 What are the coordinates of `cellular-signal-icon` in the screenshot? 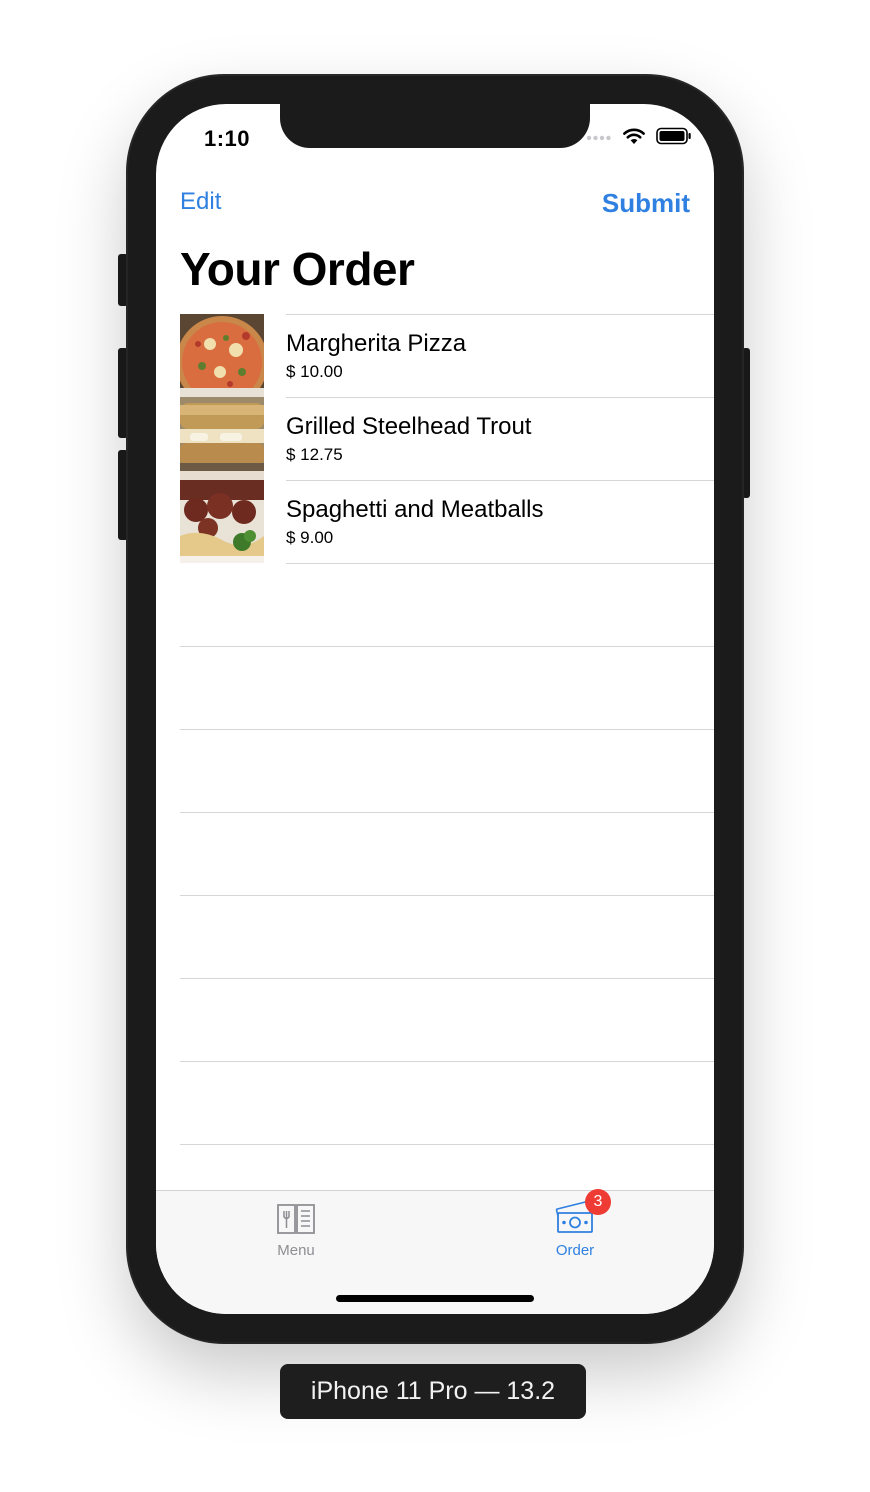 It's located at (599, 138).